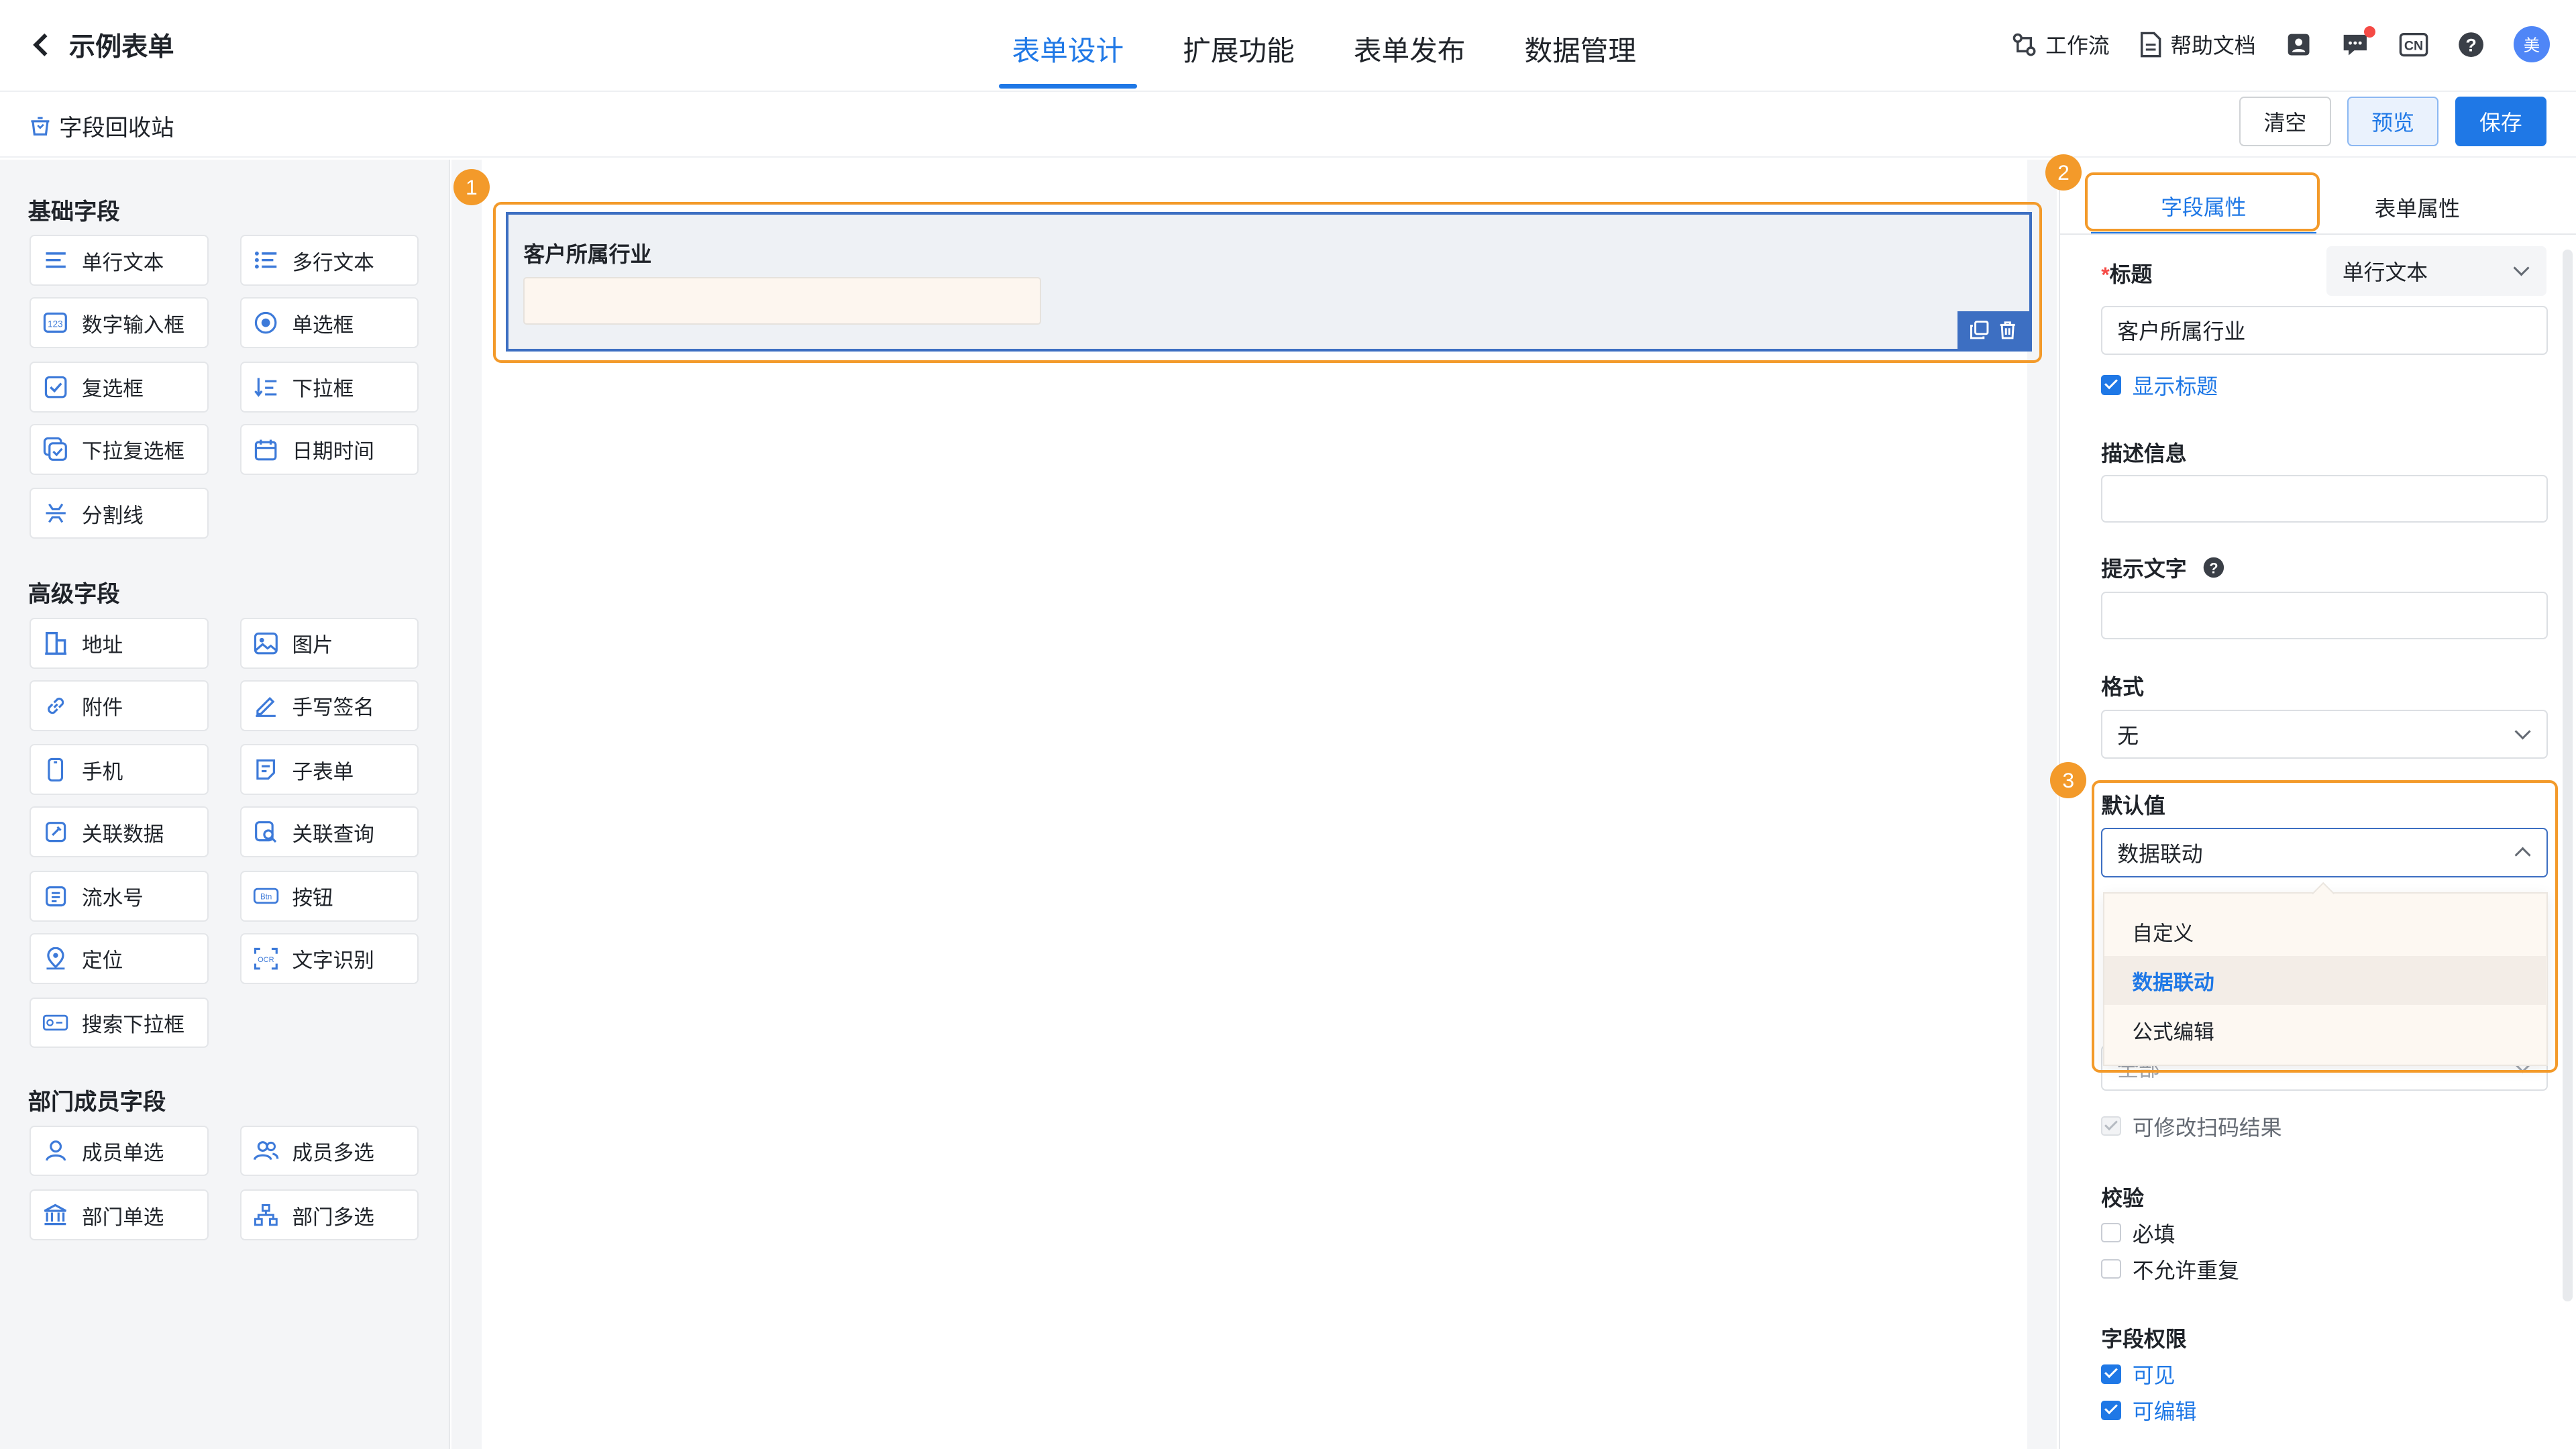 This screenshot has width=2576, height=1449. Describe the element at coordinates (2471, 45) in the screenshot. I see `help-icon: ?` at that location.